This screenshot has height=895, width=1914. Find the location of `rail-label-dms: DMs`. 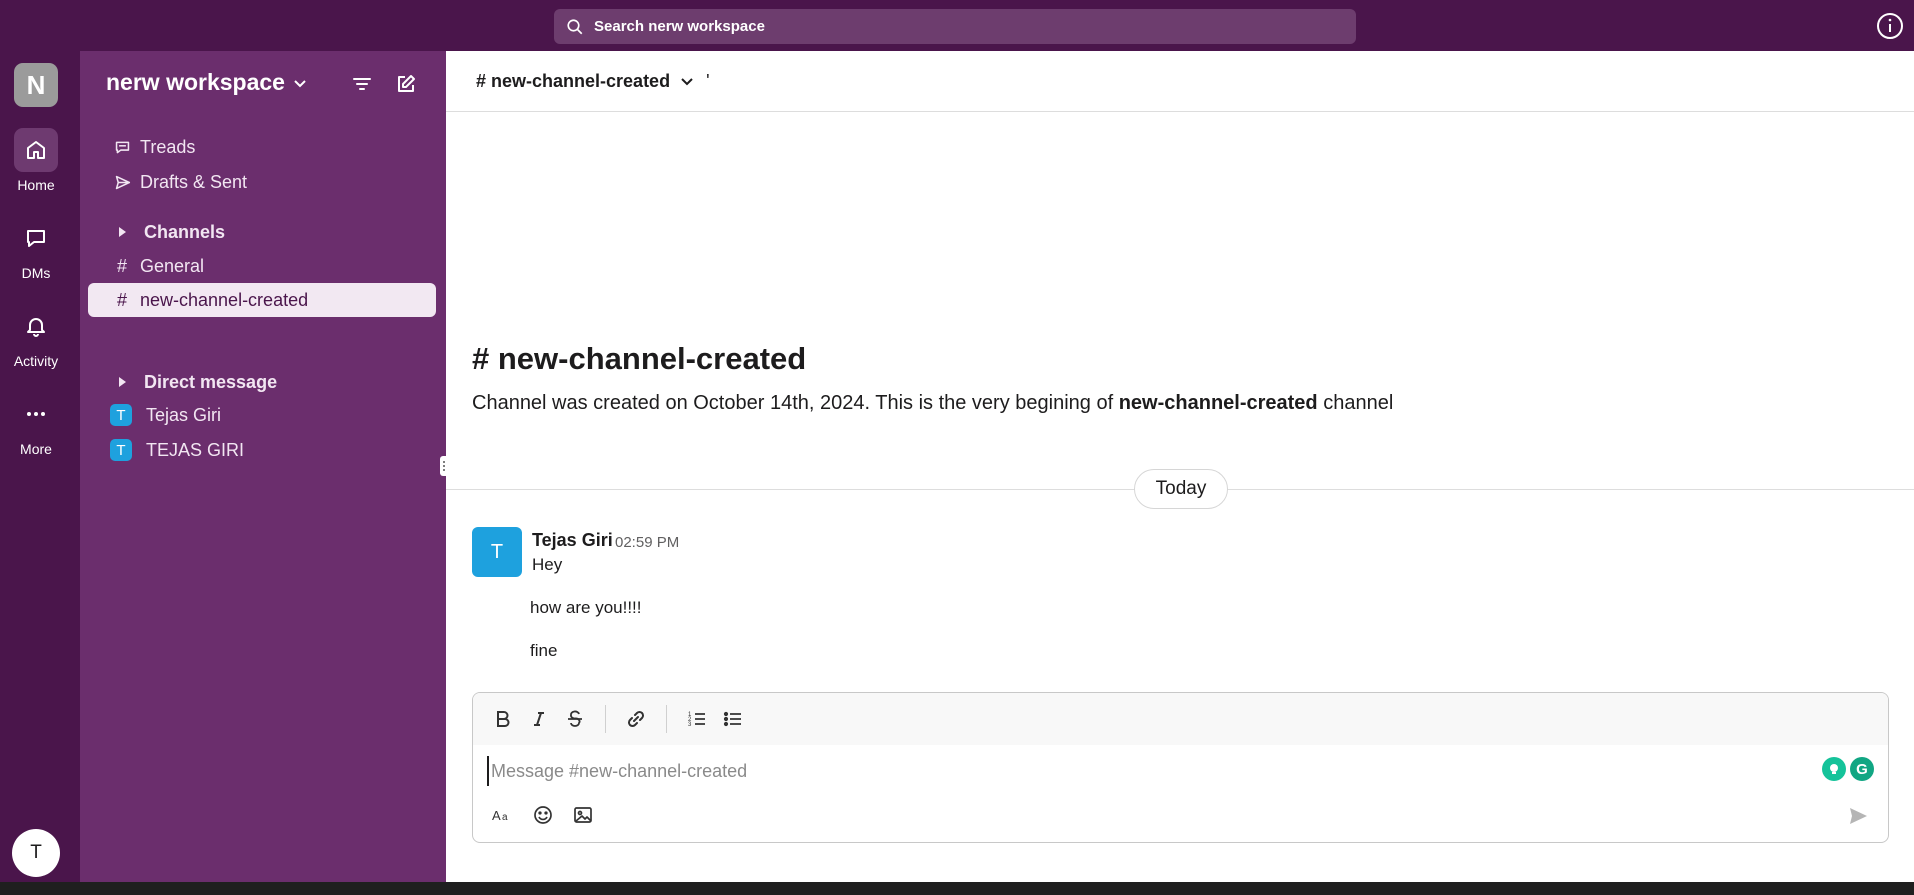

rail-label-dms: DMs is located at coordinates (36, 273).